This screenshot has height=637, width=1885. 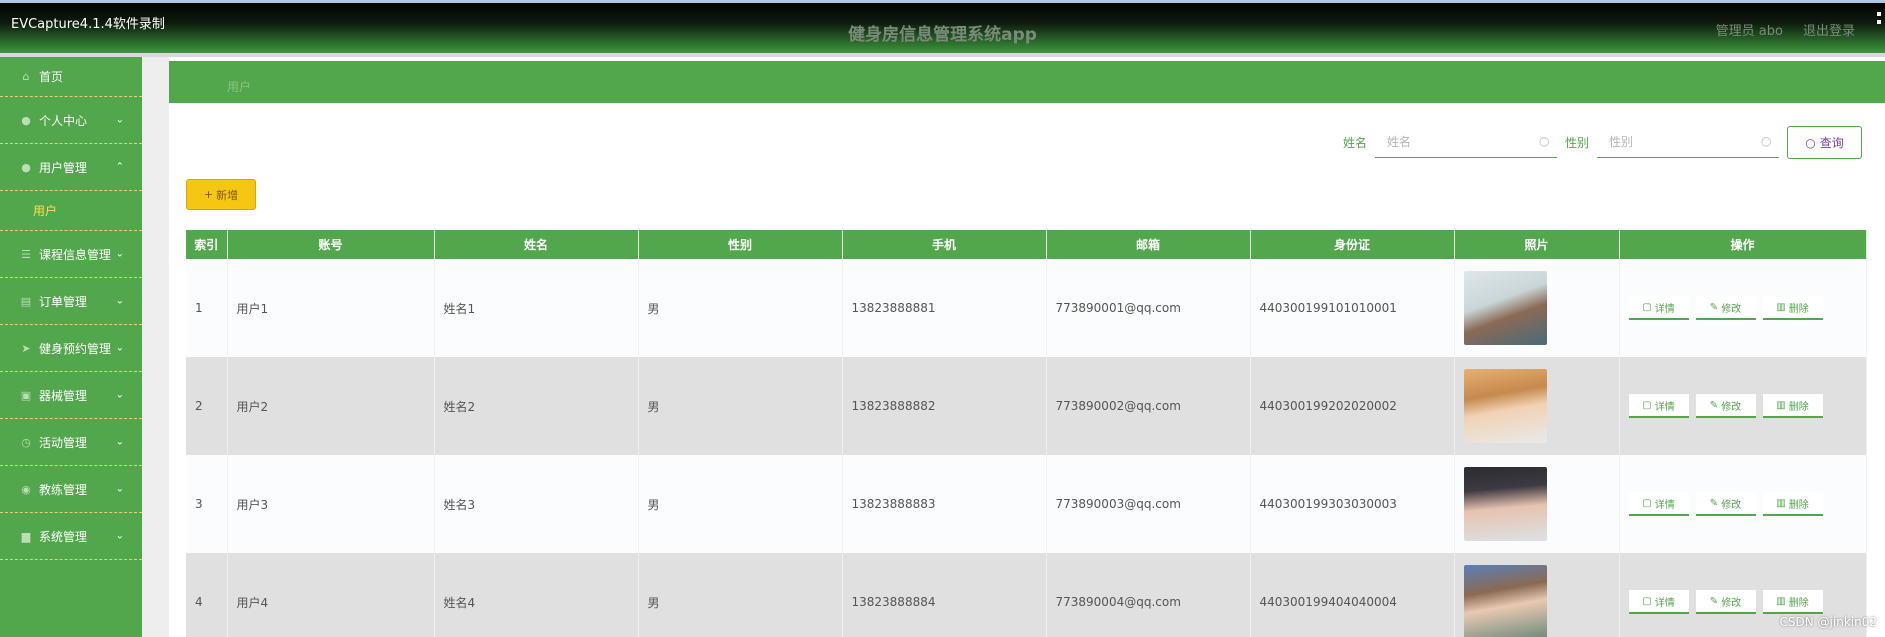 I want to click on sidebar-item-user-management: ● 用户管理 ⌃, so click(x=71, y=167).